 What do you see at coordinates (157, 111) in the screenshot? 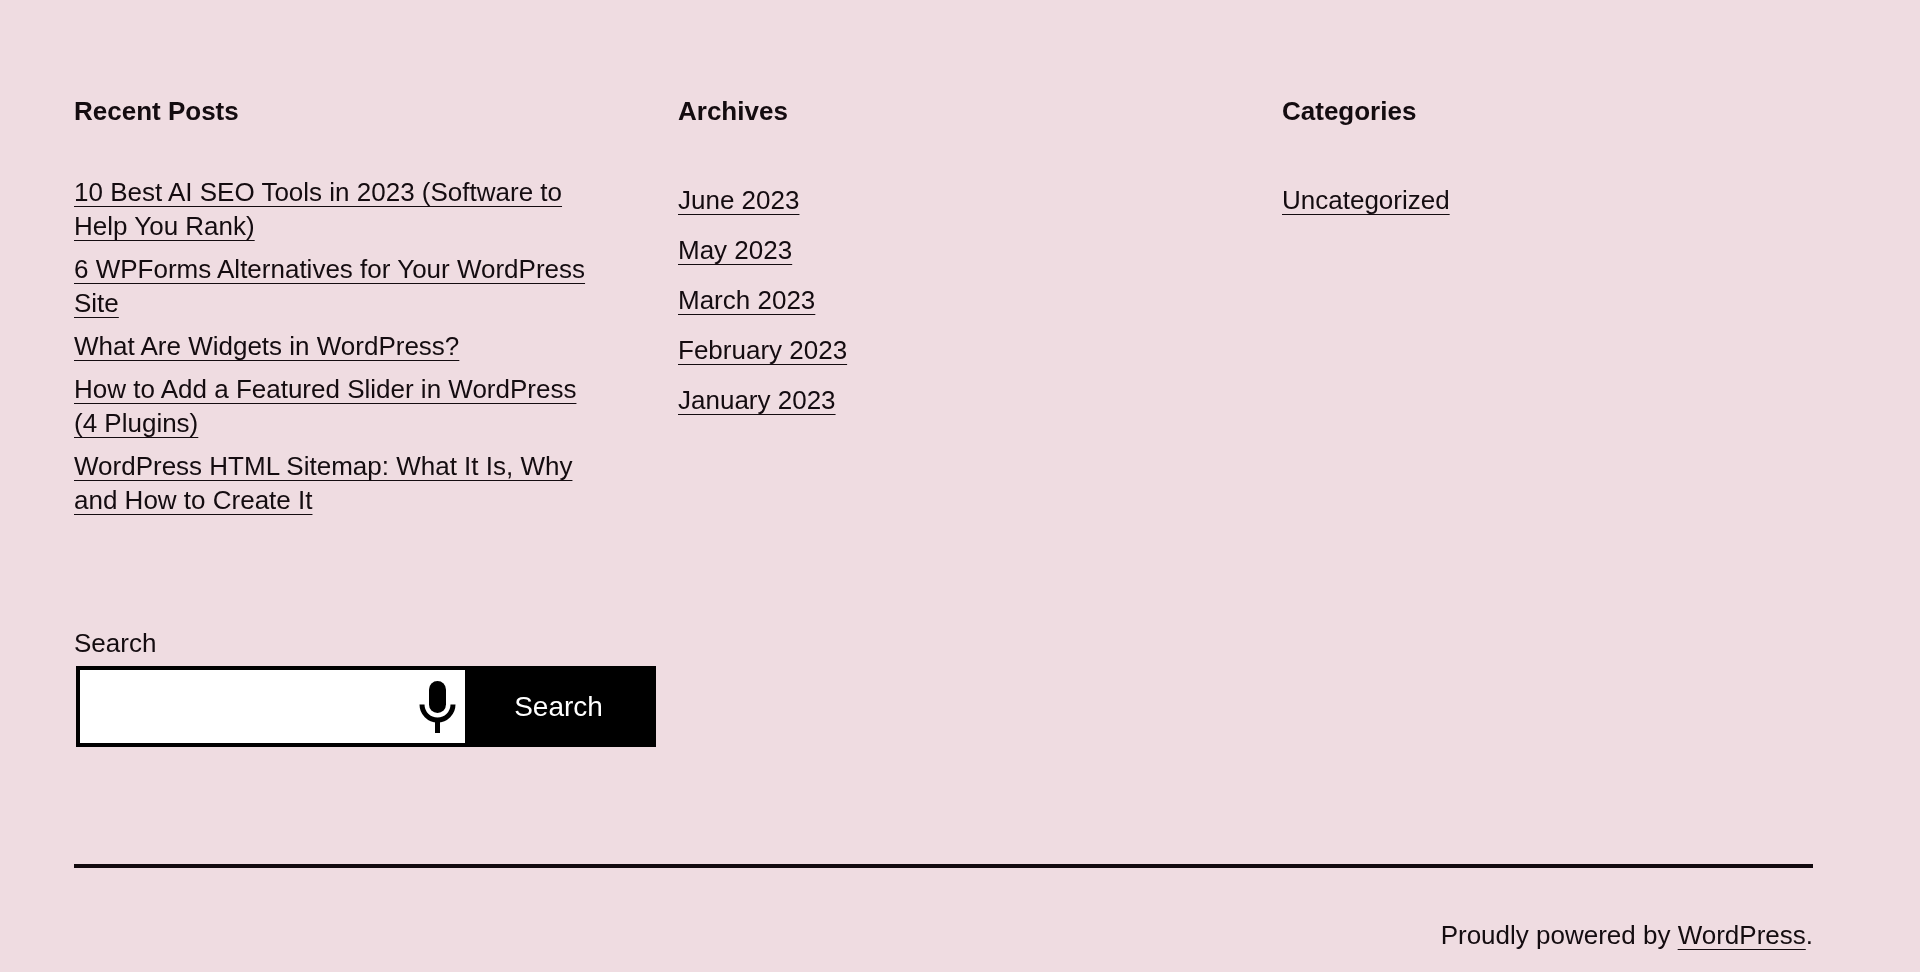
I see `widget-title: Recent Posts` at bounding box center [157, 111].